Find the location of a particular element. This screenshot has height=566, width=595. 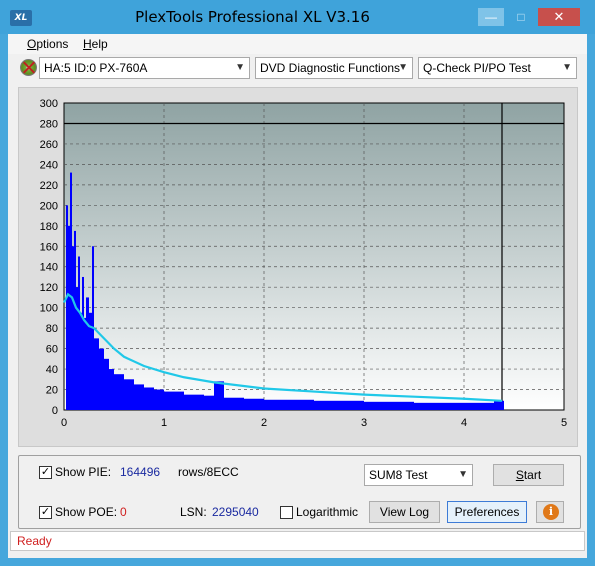

test-select: Q-Check PI/PO Test ▼ is located at coordinates (497, 68).